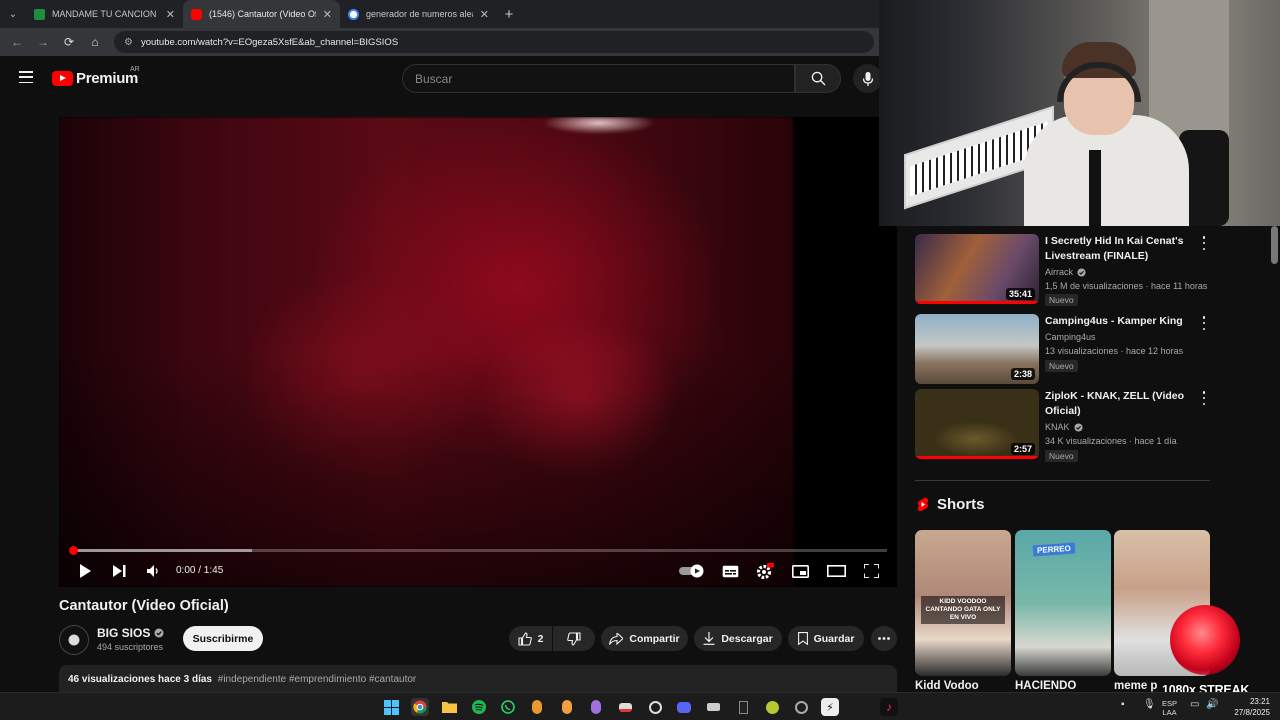  Describe the element at coordinates (730, 571) in the screenshot. I see `subtitles-button` at that location.